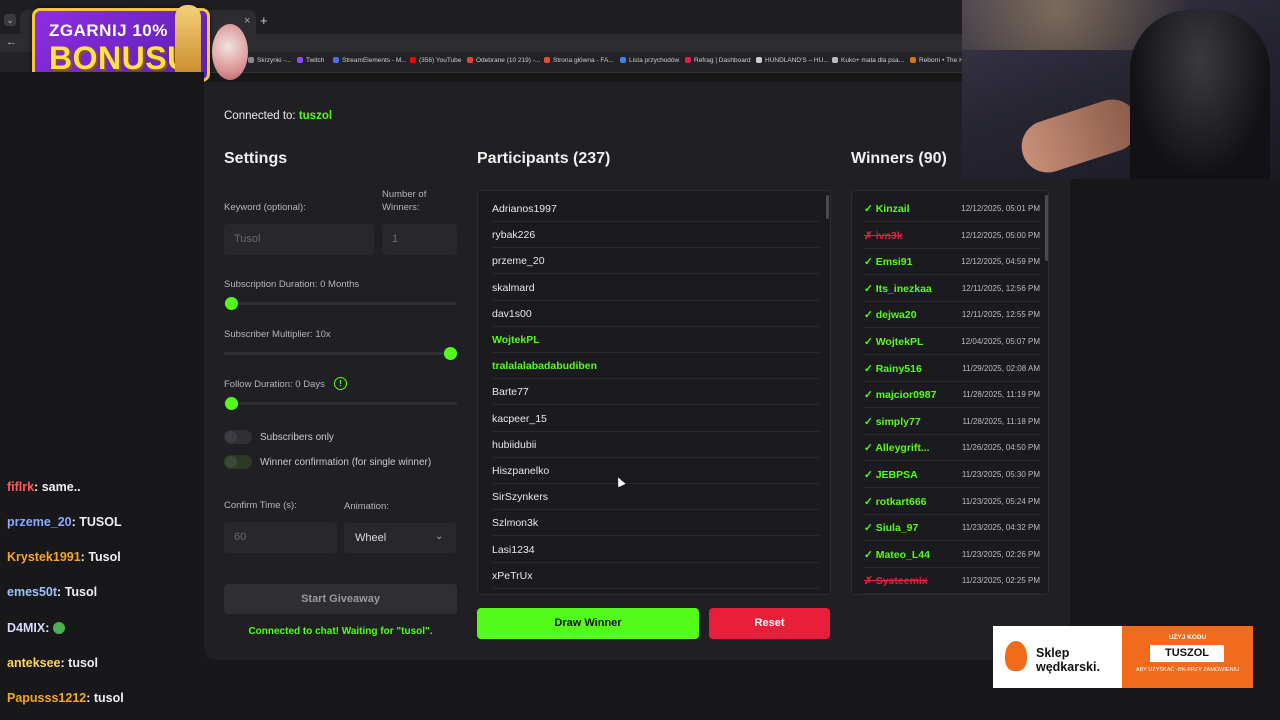 This screenshot has height=720, width=1280. I want to click on chat-username: przeme_20, so click(39, 522).